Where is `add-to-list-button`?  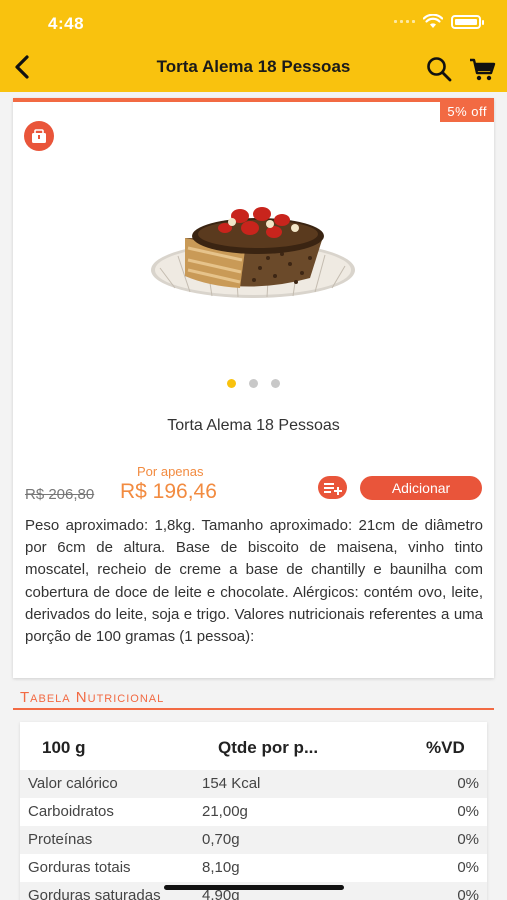
add-to-list-button is located at coordinates (332, 487).